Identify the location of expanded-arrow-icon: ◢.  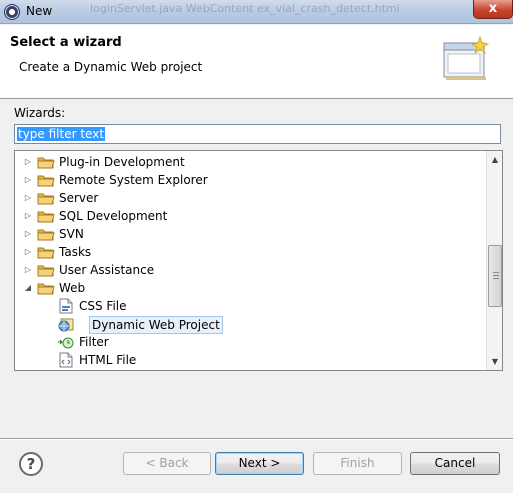
(28, 288).